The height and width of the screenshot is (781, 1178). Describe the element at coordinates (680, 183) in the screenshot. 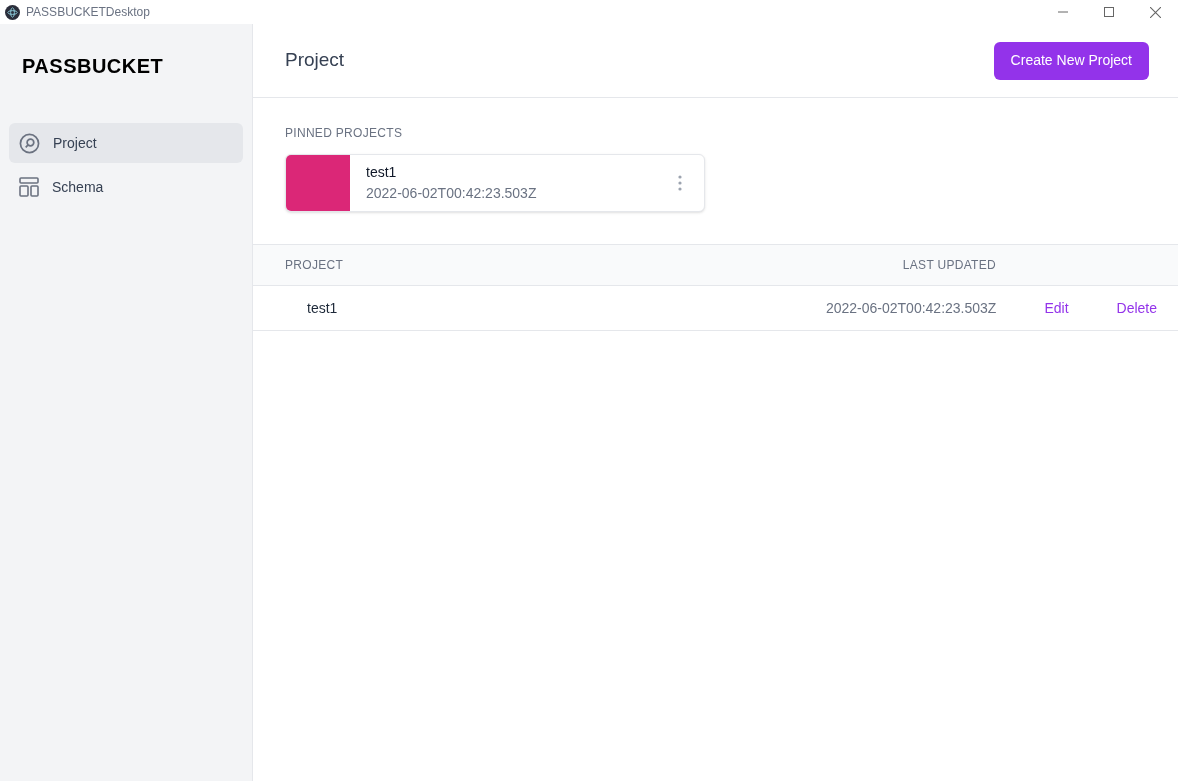

I see `vertical-dots-icon` at that location.